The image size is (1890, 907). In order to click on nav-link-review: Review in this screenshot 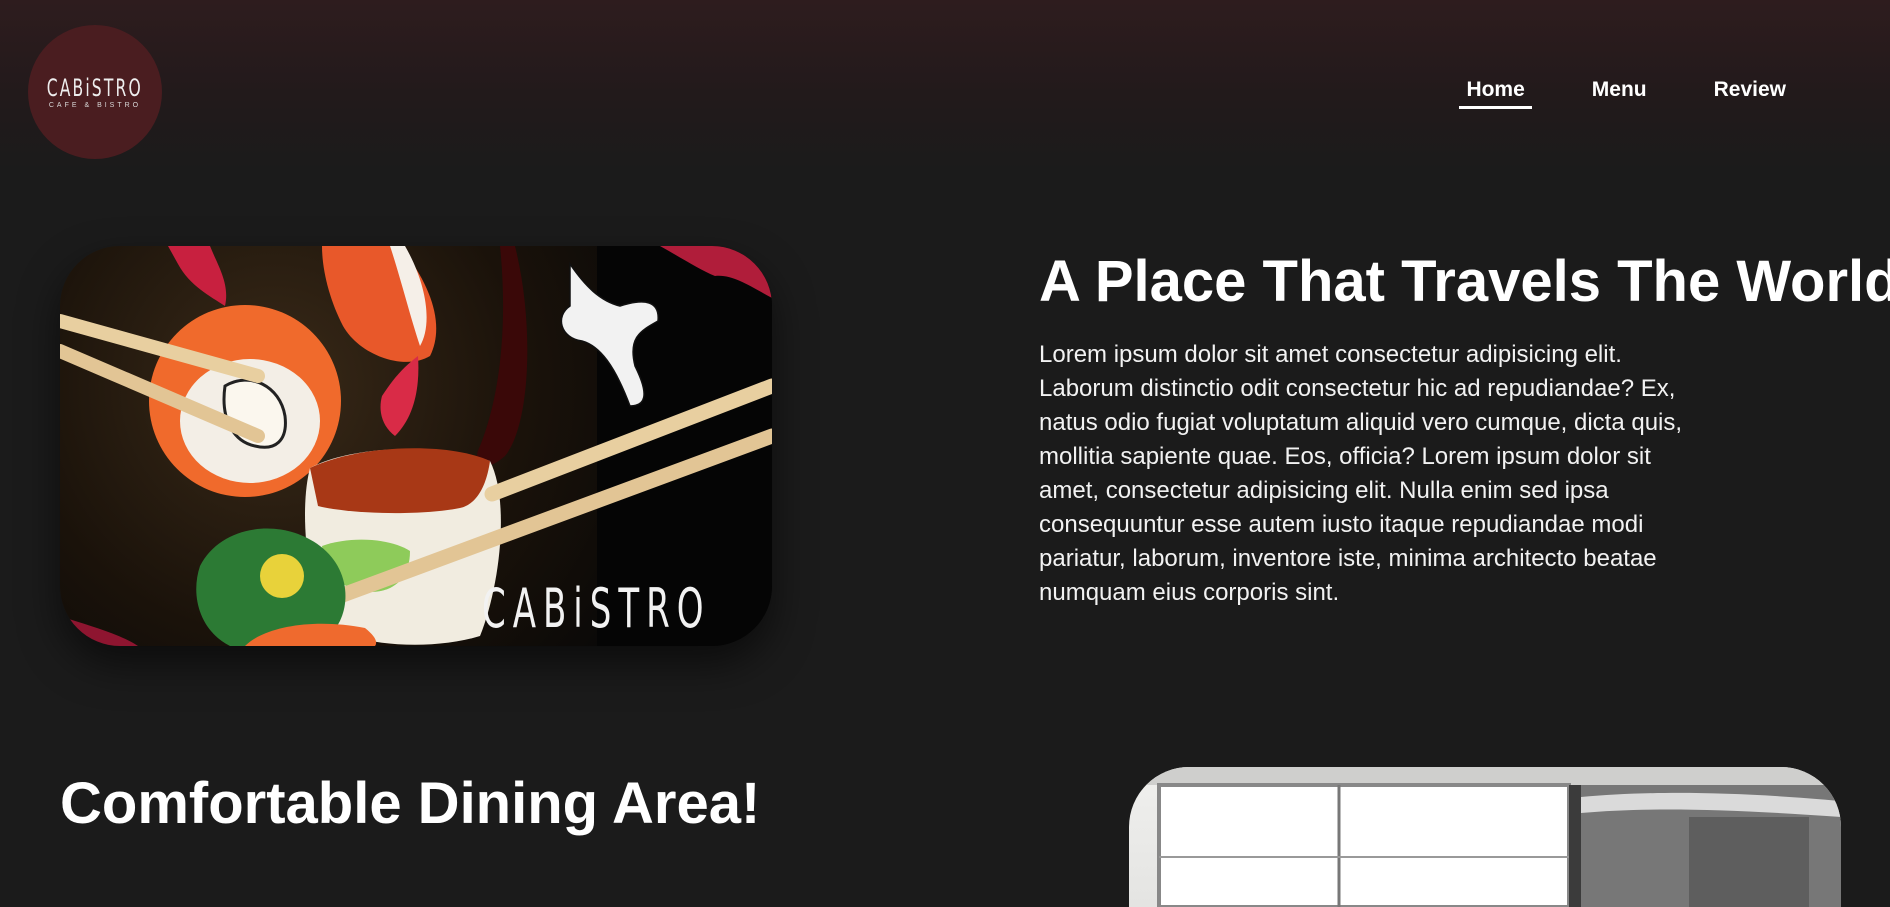, I will do `click(1750, 93)`.